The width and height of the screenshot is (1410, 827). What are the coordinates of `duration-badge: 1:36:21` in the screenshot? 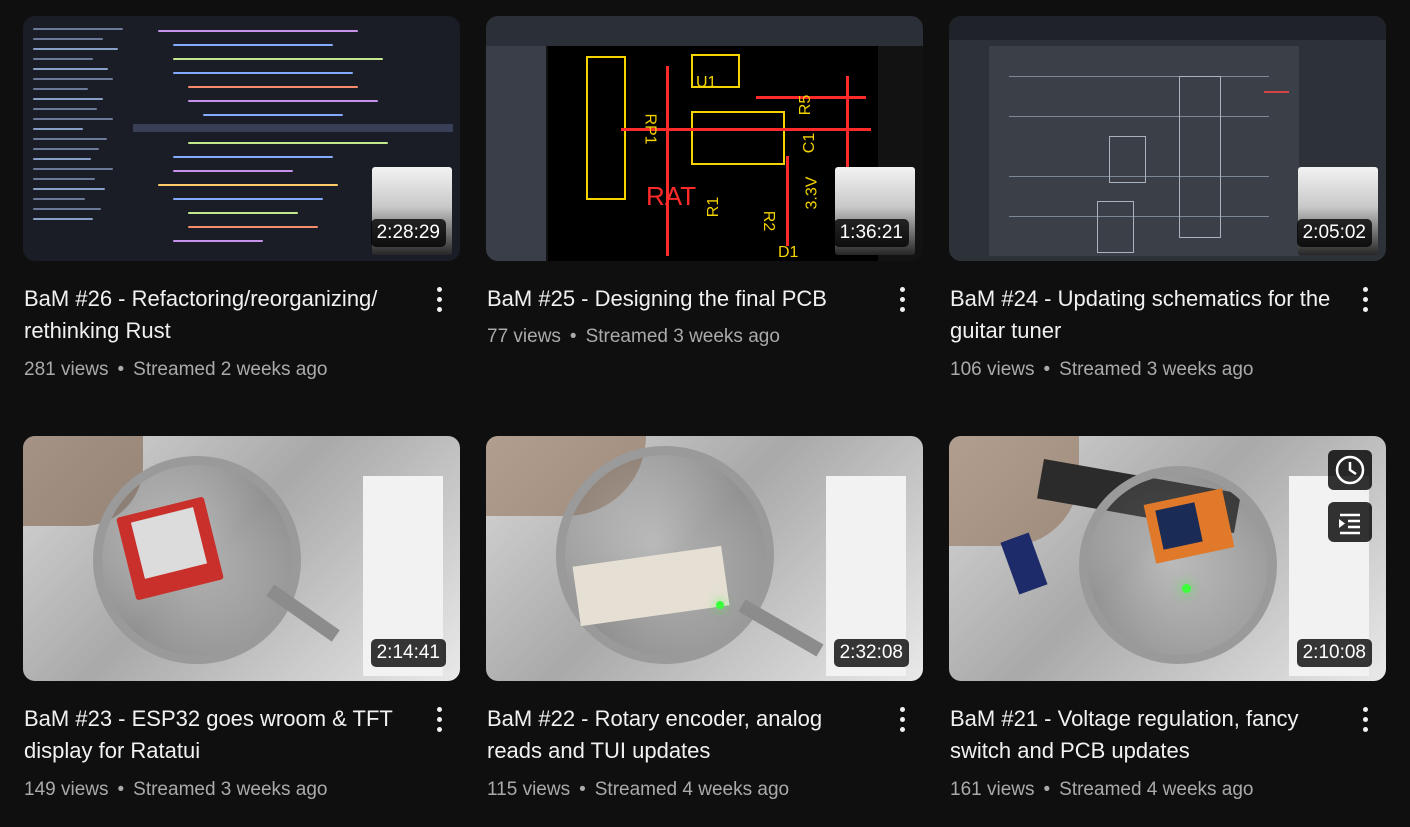 It's located at (871, 233).